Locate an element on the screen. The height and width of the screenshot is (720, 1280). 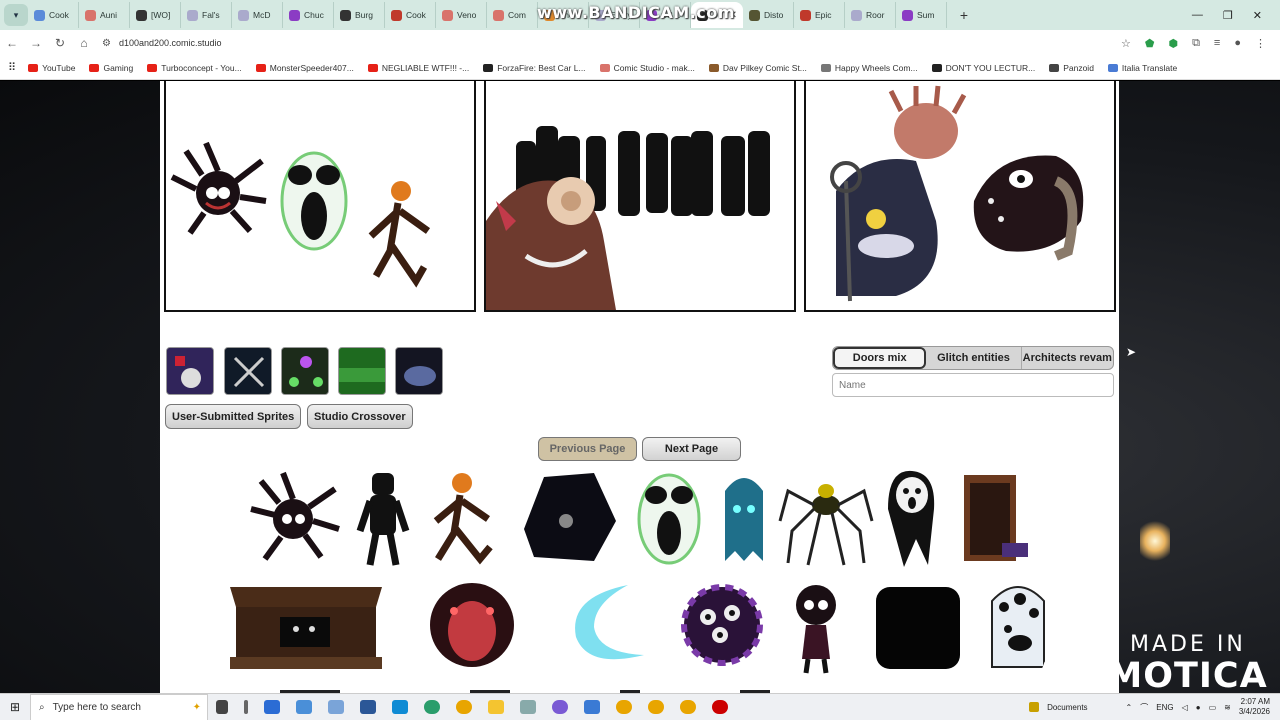
reload-icon: ↻ is located at coordinates (60, 43).